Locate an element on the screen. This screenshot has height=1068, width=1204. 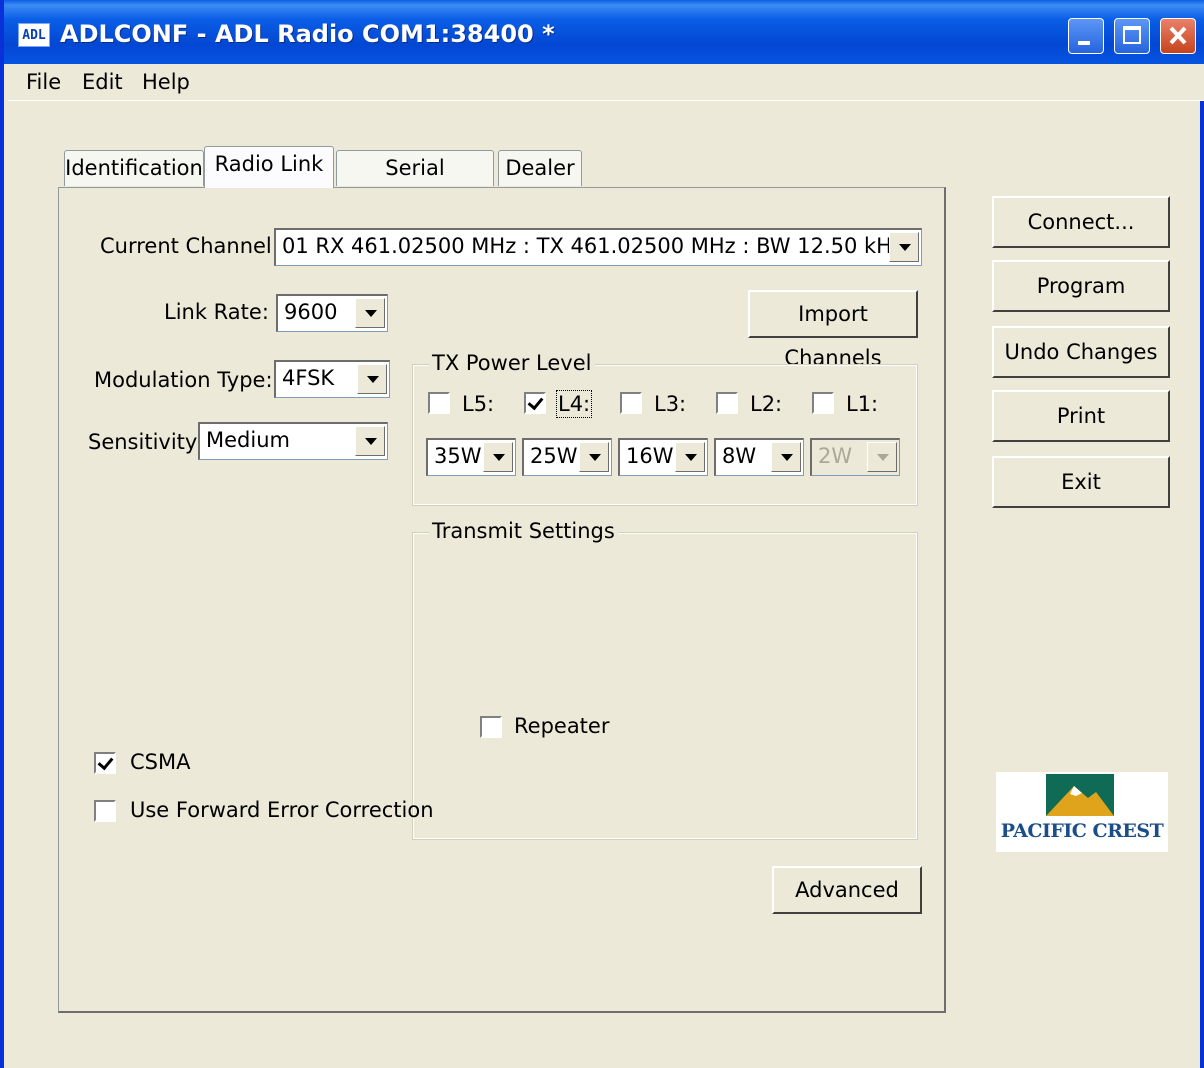
maximize-icon is located at coordinates (1132, 35).